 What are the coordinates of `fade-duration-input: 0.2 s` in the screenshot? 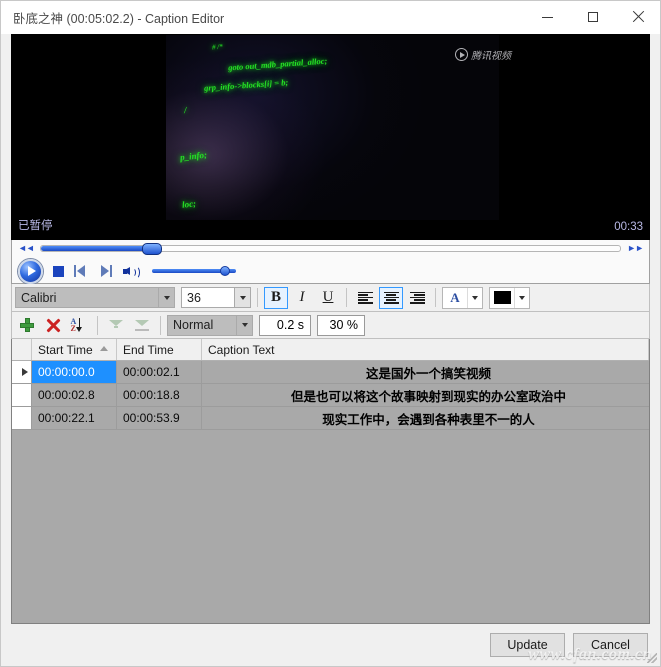 It's located at (285, 325).